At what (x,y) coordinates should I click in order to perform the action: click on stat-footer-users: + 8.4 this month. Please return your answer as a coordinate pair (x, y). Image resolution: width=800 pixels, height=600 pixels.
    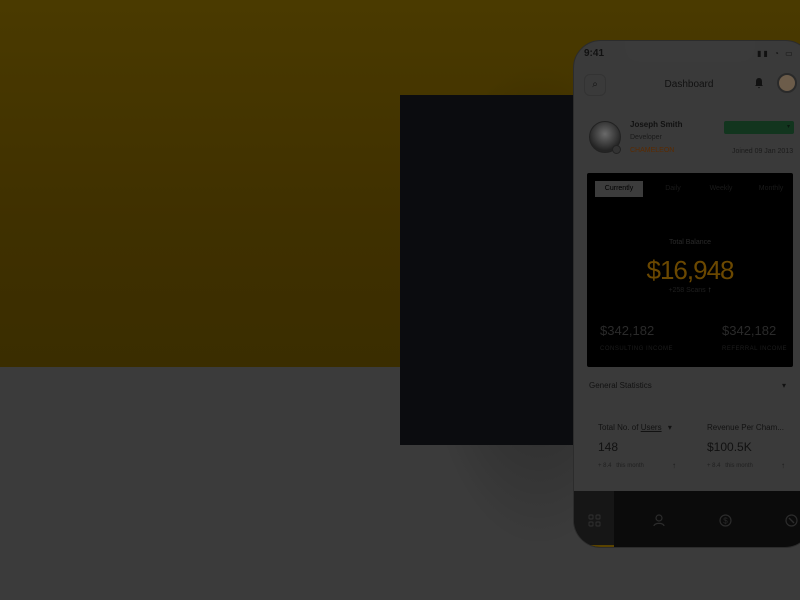
    Looking at the image, I should click on (621, 466).